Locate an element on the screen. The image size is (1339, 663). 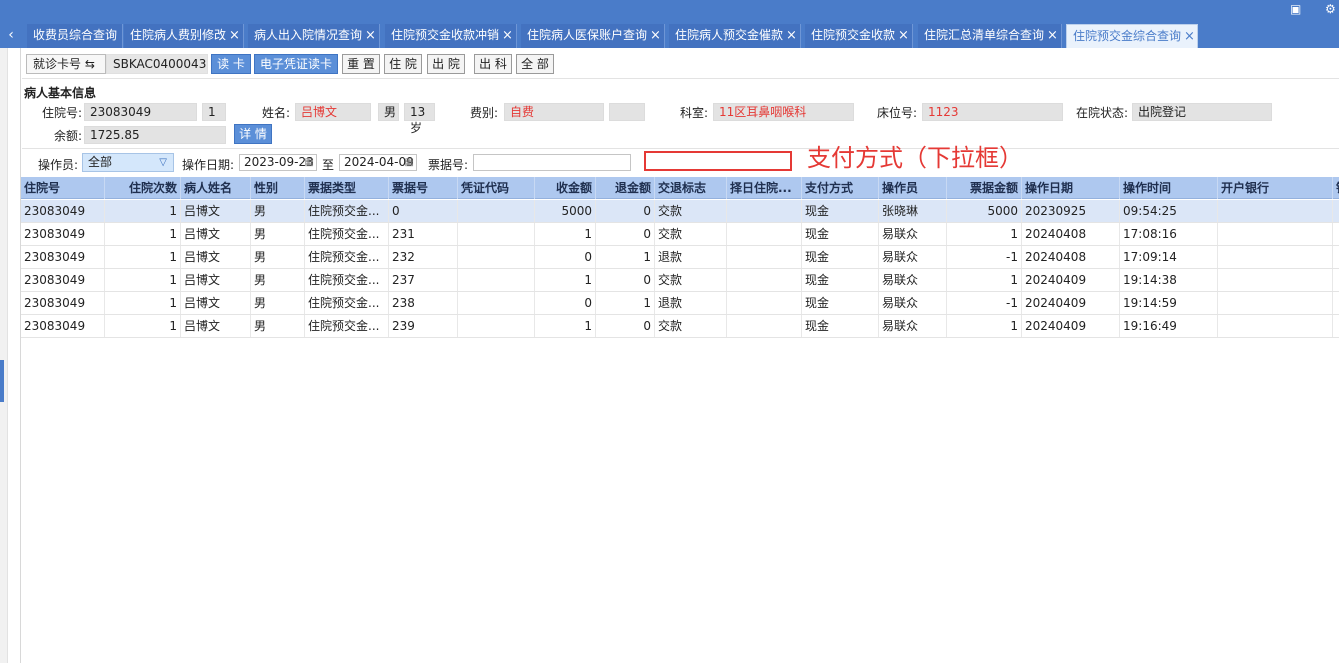
table-cell: 20240409 is located at coordinates (1071, 303).